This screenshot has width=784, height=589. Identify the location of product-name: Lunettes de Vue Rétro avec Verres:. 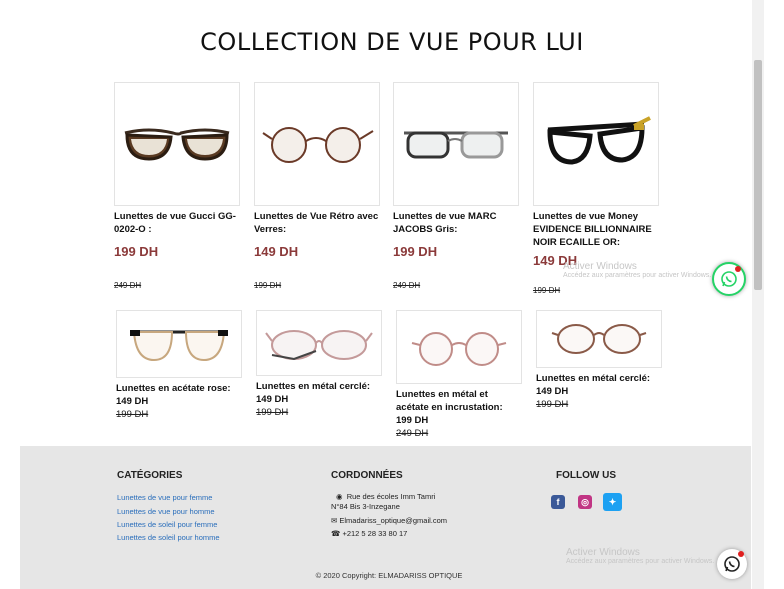
(317, 223).